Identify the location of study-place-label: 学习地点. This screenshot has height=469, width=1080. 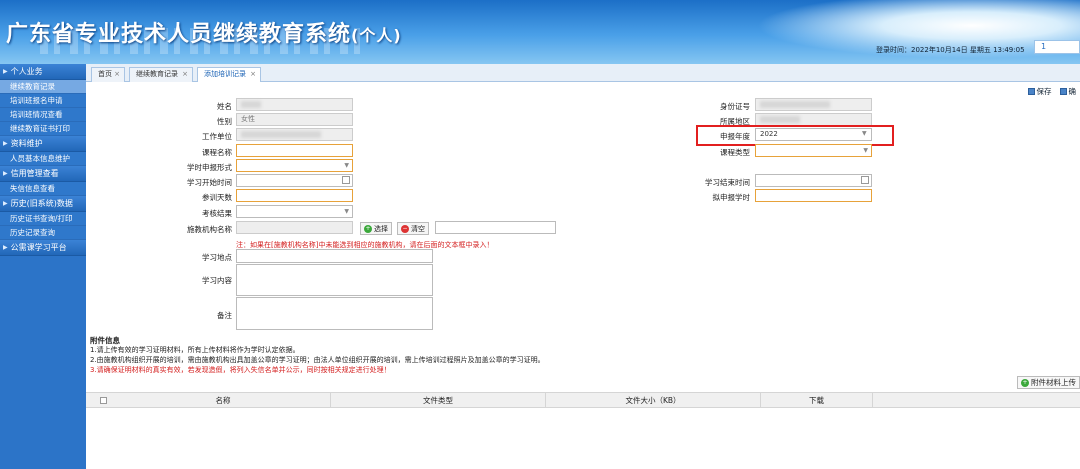
(217, 257).